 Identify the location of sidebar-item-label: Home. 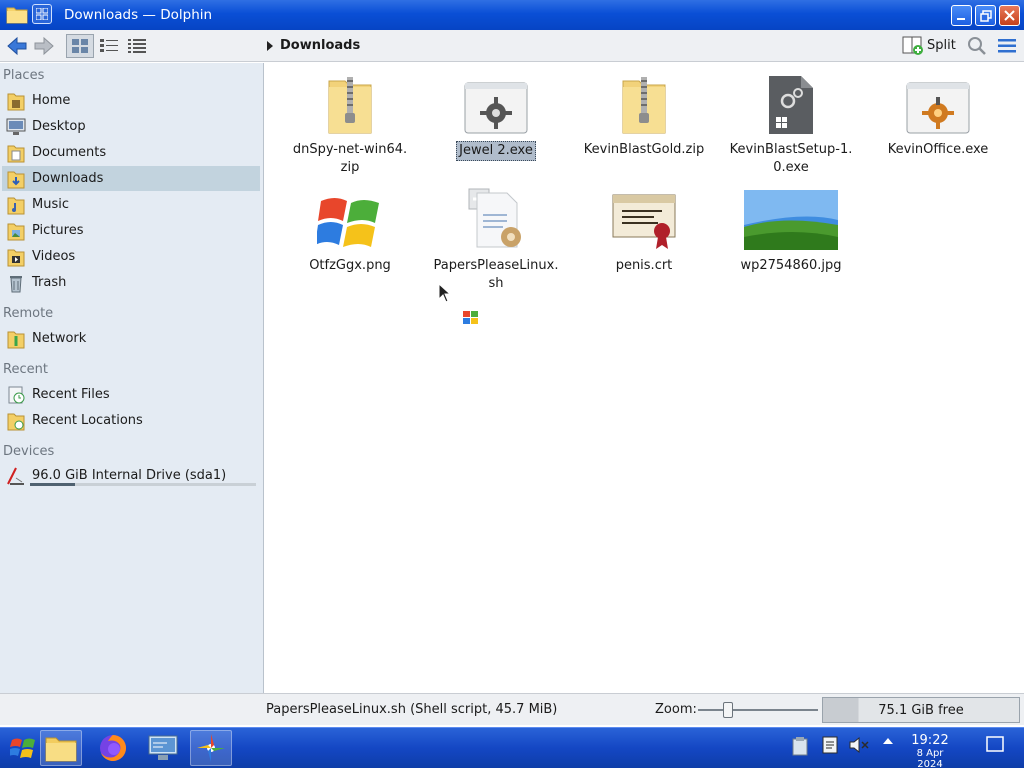
(51, 100).